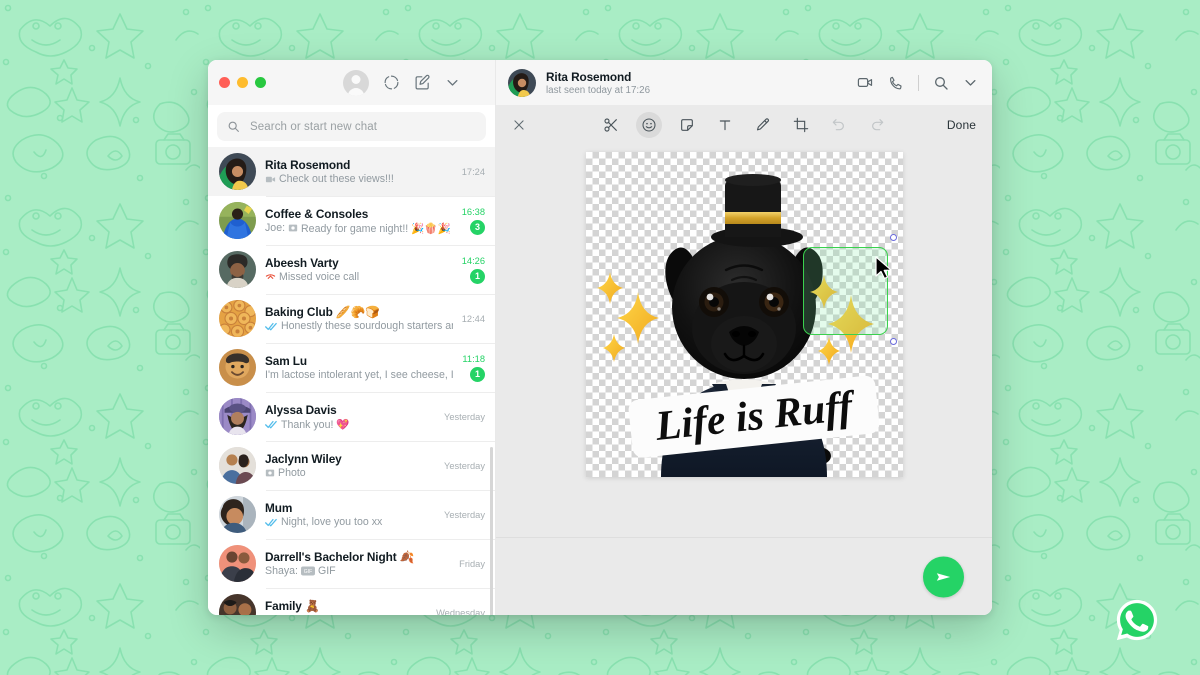  What do you see at coordinates (865, 82) in the screenshot?
I see `video-camera-icon` at bounding box center [865, 82].